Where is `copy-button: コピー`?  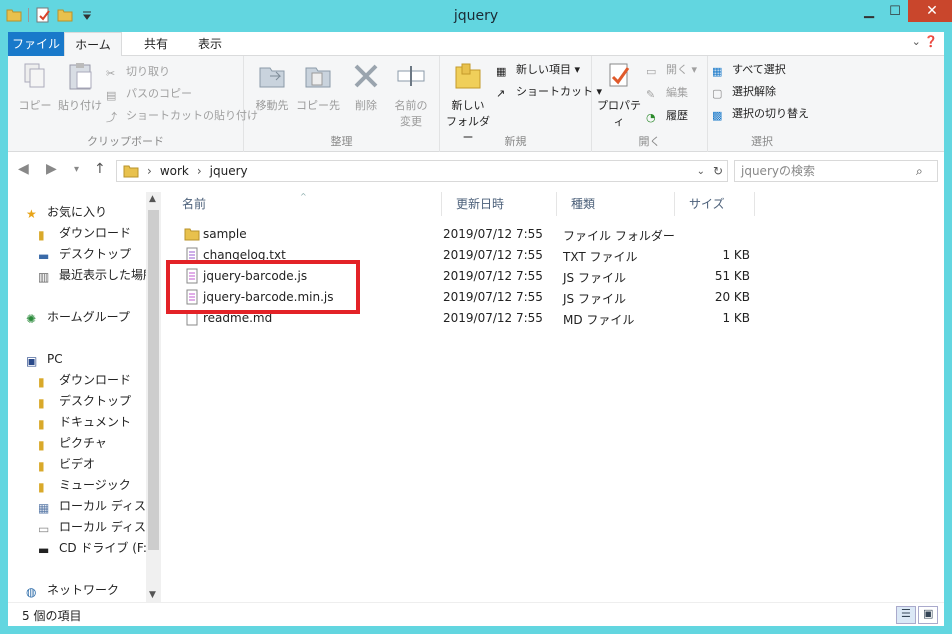
copy-button: コピー is located at coordinates (35, 86).